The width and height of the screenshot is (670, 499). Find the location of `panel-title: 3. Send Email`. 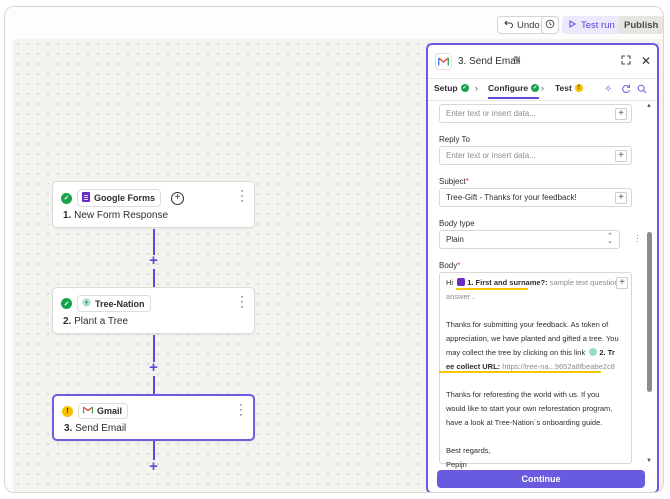

panel-title: 3. Send Email is located at coordinates (489, 61).